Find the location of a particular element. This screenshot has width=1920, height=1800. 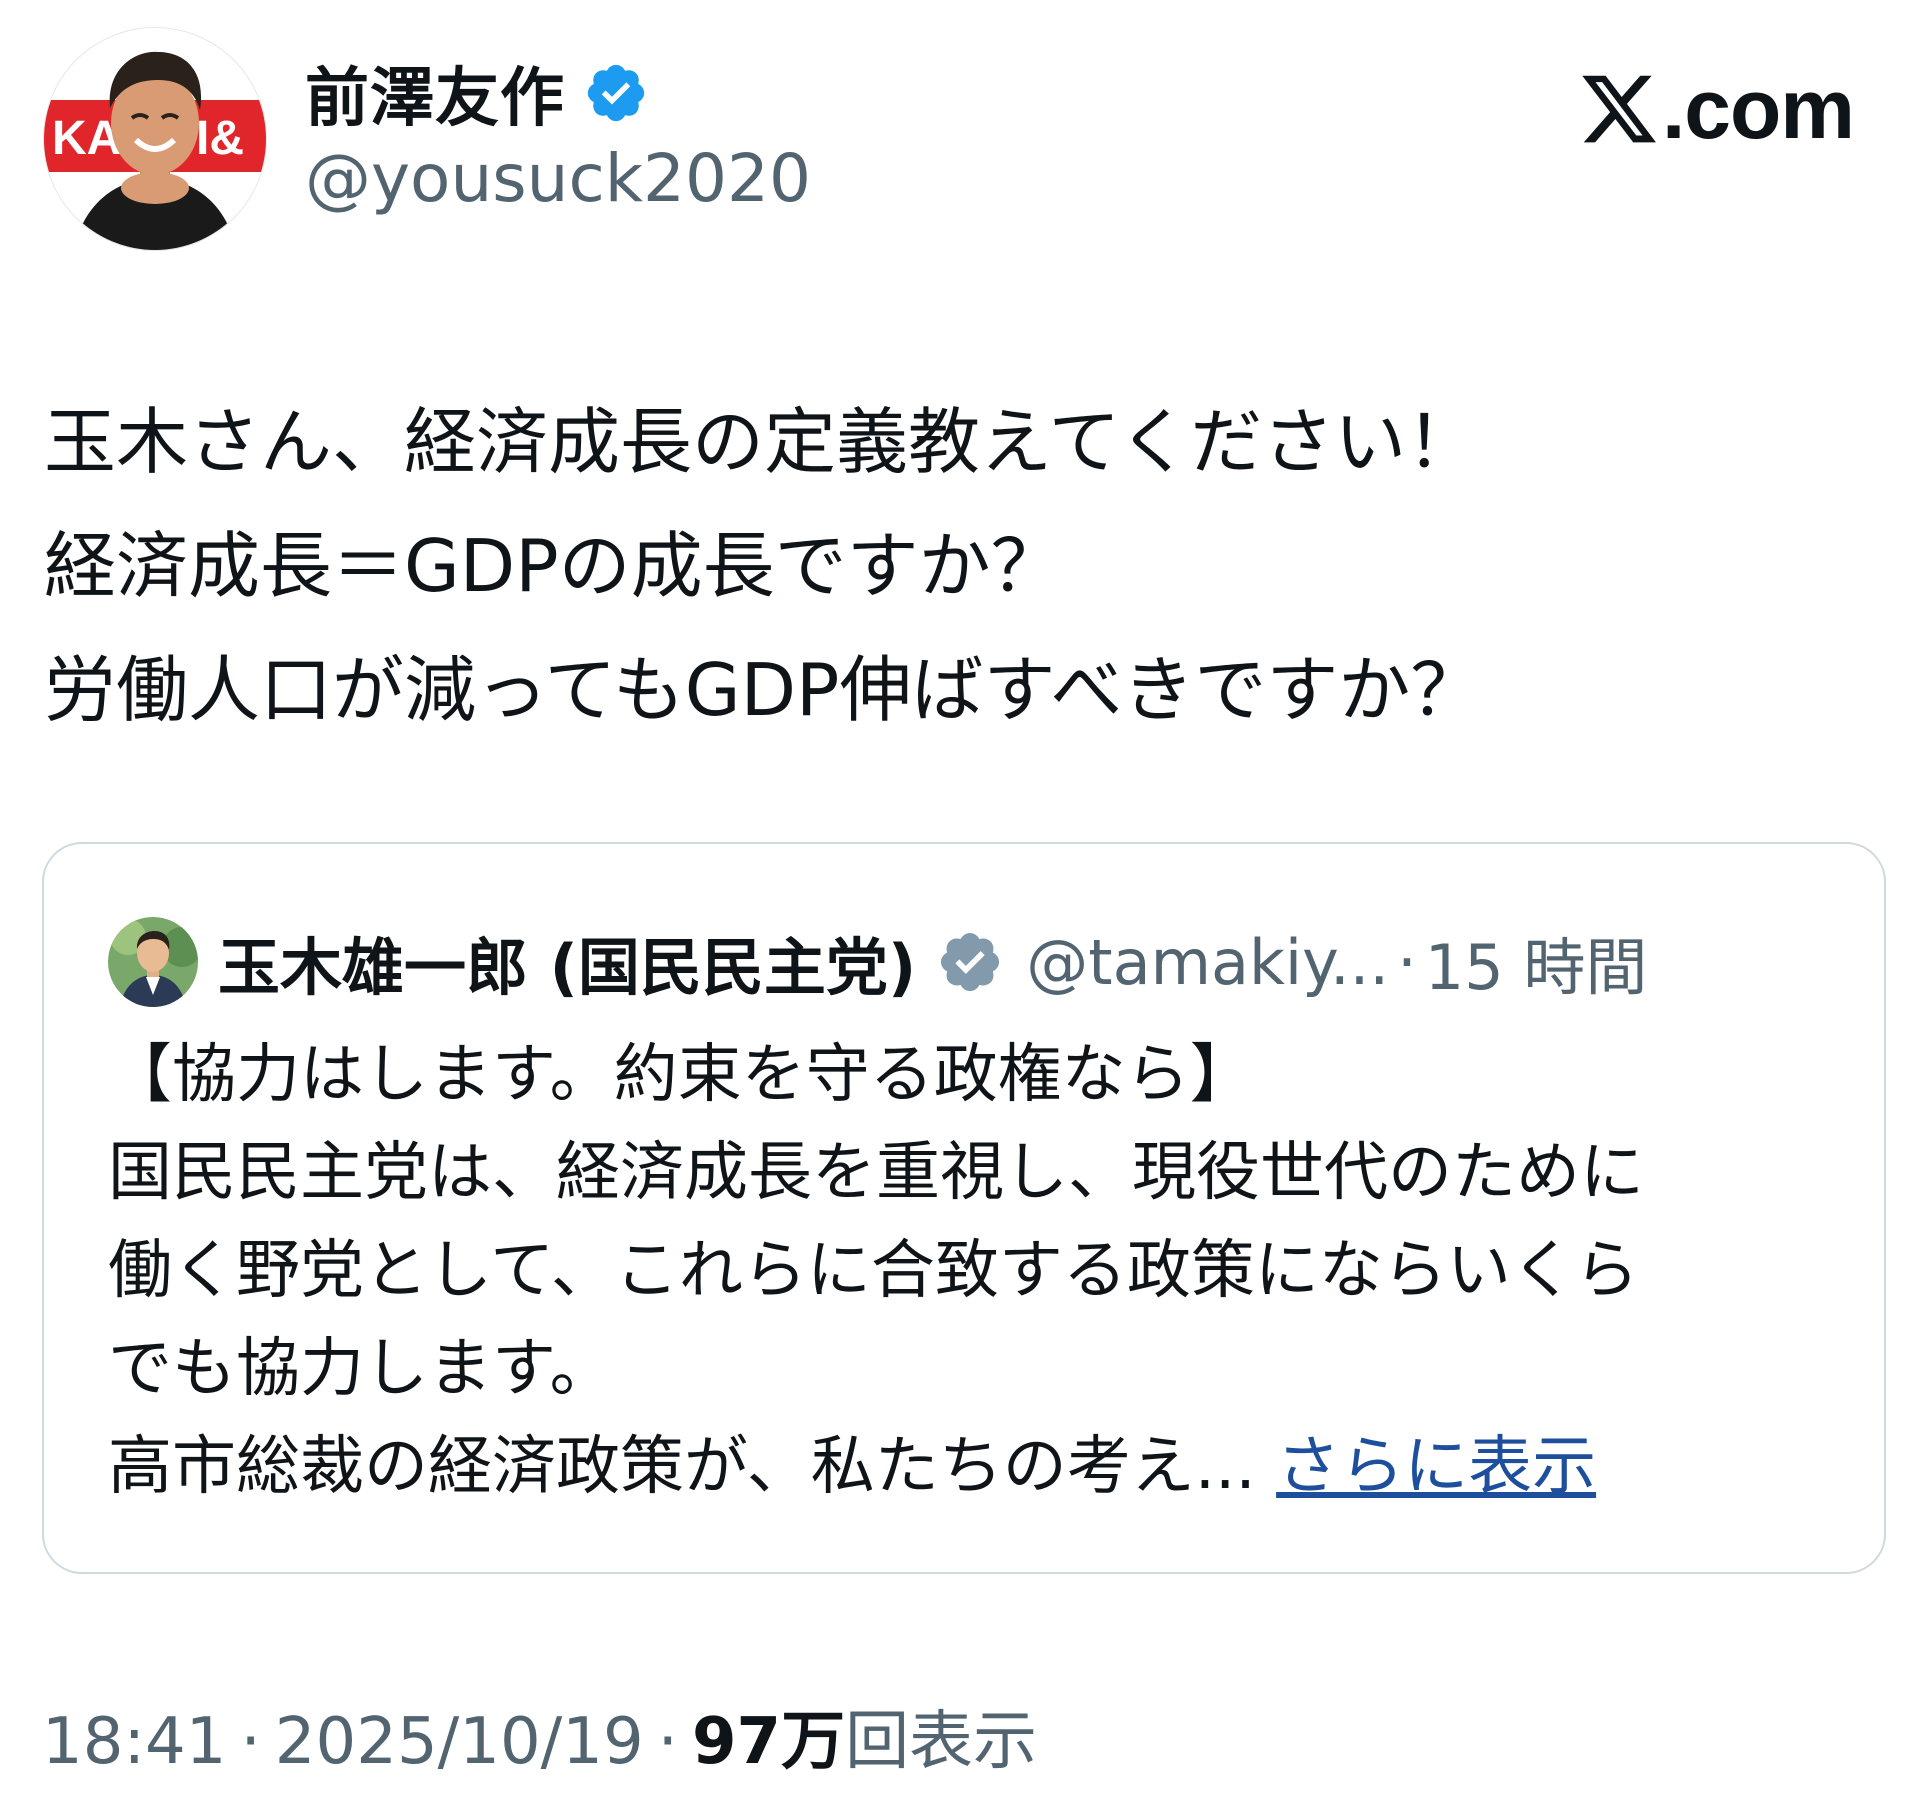

verified-badge-icon is located at coordinates (616, 93).